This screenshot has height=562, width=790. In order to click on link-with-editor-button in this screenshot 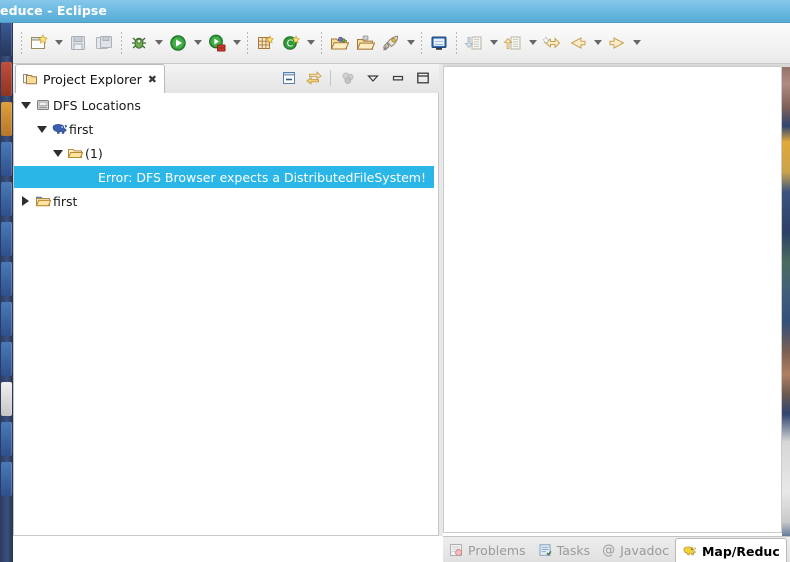, I will do `click(313, 78)`.